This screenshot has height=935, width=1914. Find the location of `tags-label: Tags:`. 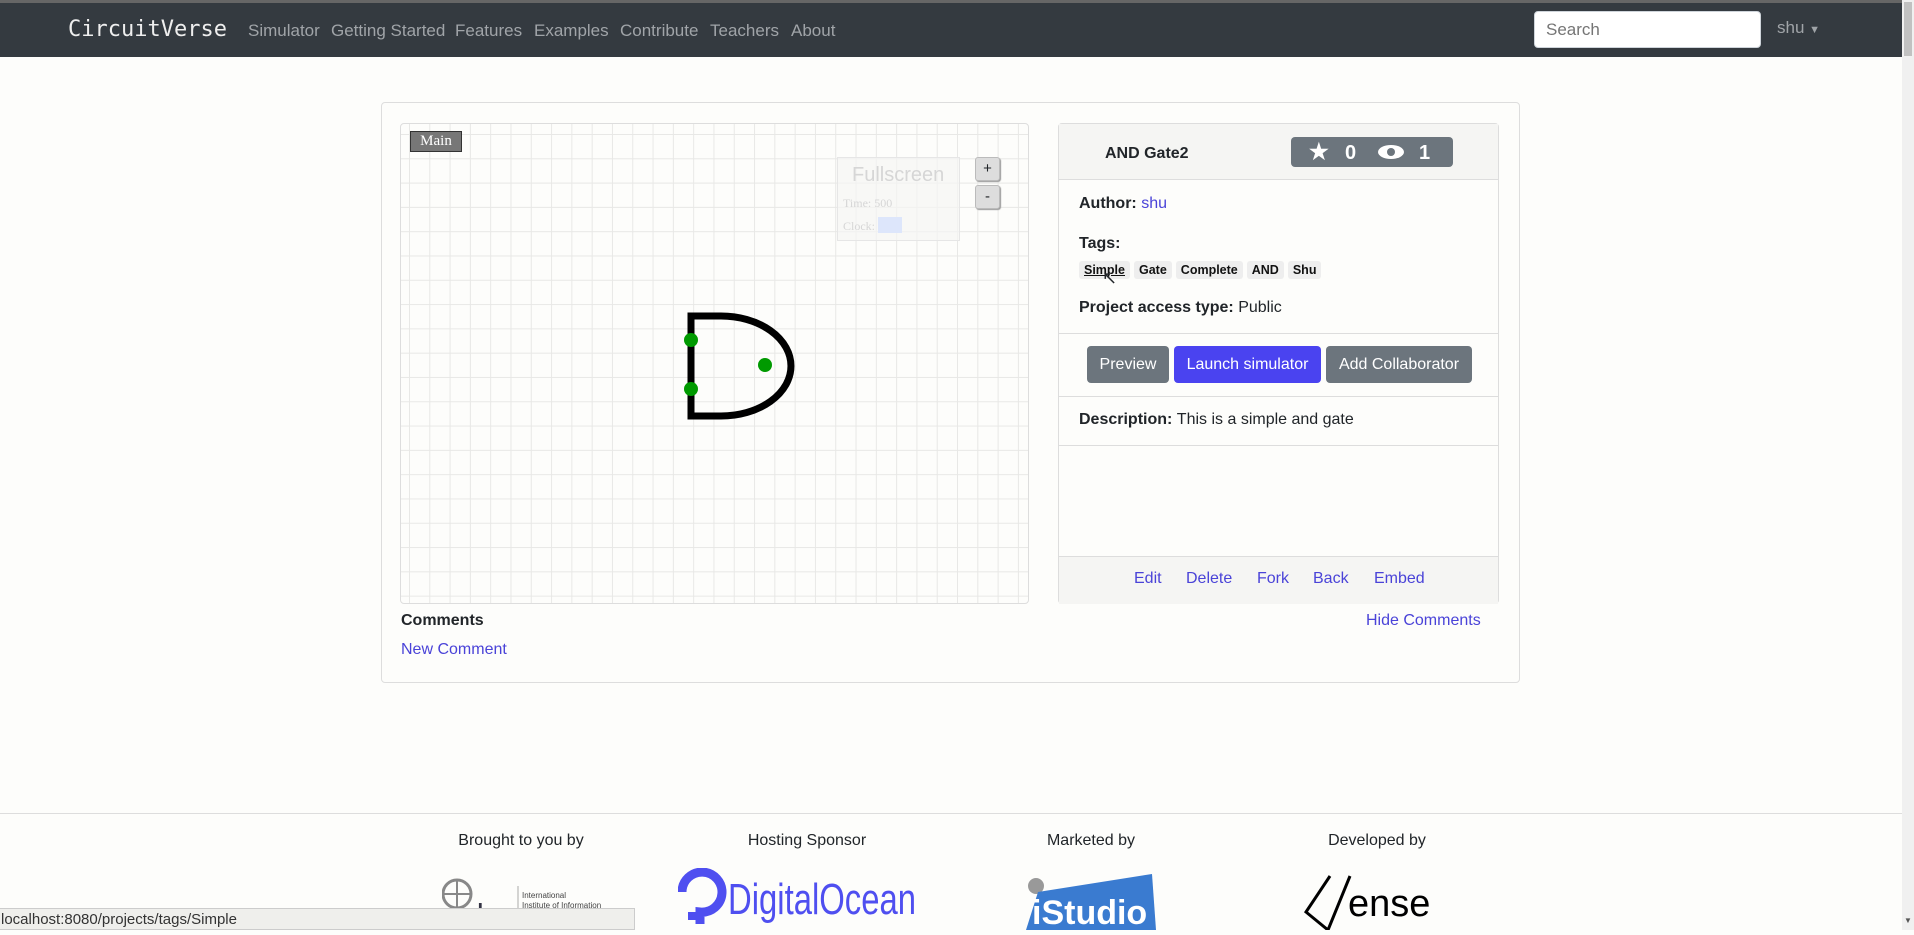

tags-label: Tags: is located at coordinates (1100, 243).